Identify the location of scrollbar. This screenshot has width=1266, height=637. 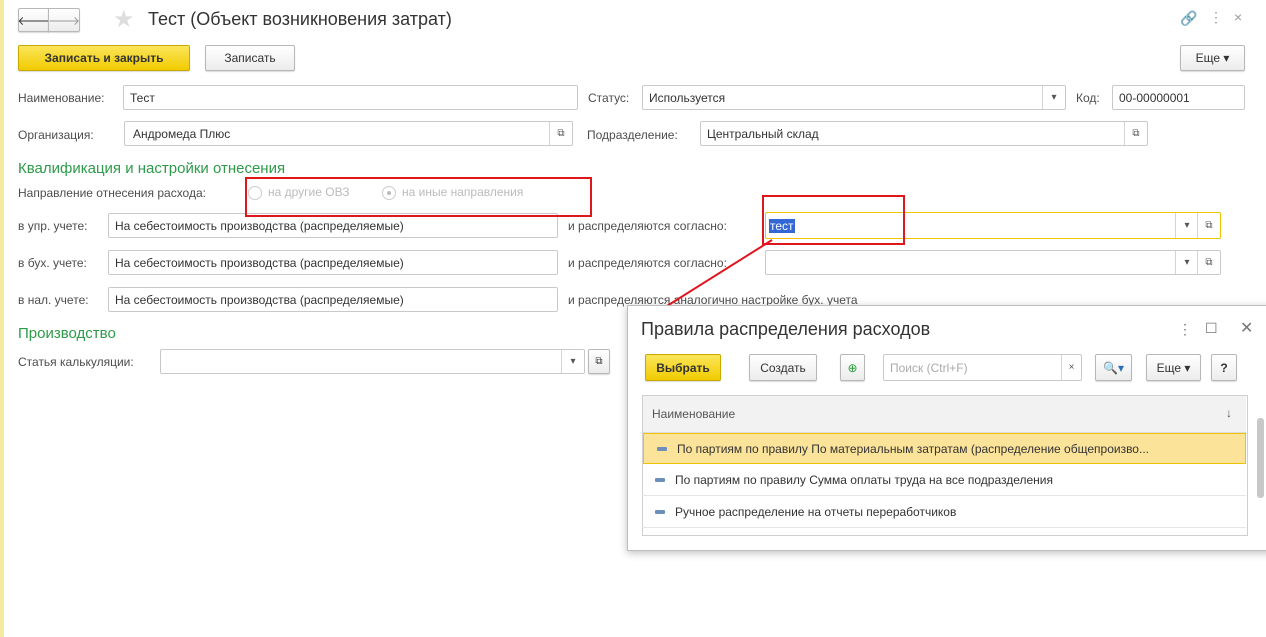
(1260, 458).